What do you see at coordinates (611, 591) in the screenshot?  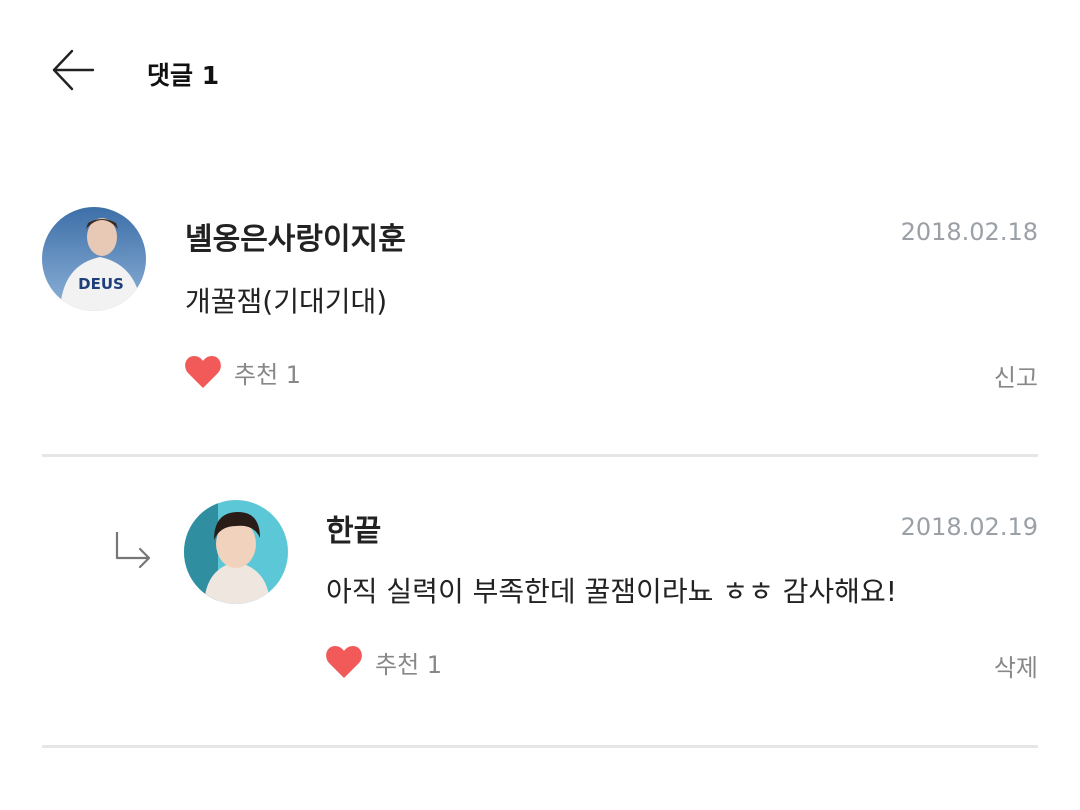 I see `comment-text: 아직 실력이 부족한데 꿀잼이라뇨 ㅎㅎ 감사해요!` at bounding box center [611, 591].